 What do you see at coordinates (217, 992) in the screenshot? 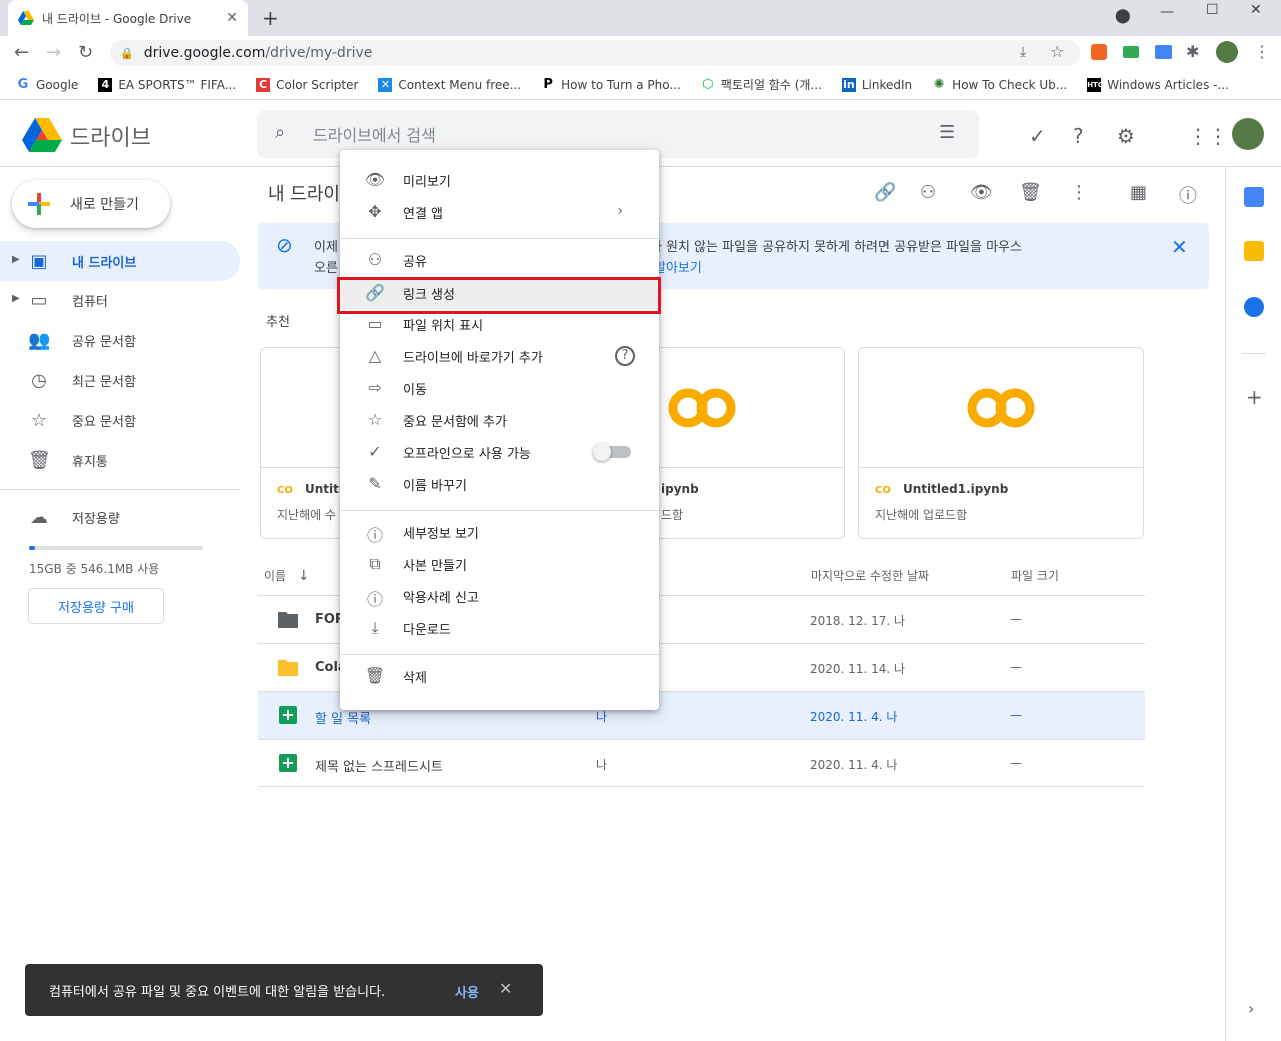
I see `toast-message: 컴퓨터에서 공유 파일 및 중요 이벤트에 대한 알림을 받습니다.` at bounding box center [217, 992].